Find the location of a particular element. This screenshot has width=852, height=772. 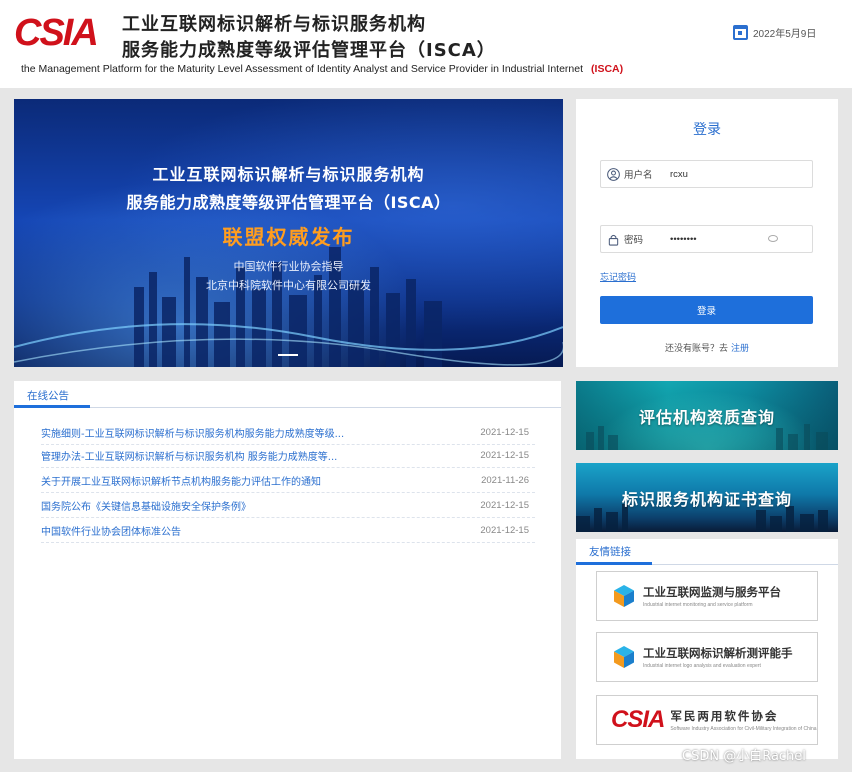

qualification-query-label: 评估机构资质查询 is located at coordinates (706, 417).